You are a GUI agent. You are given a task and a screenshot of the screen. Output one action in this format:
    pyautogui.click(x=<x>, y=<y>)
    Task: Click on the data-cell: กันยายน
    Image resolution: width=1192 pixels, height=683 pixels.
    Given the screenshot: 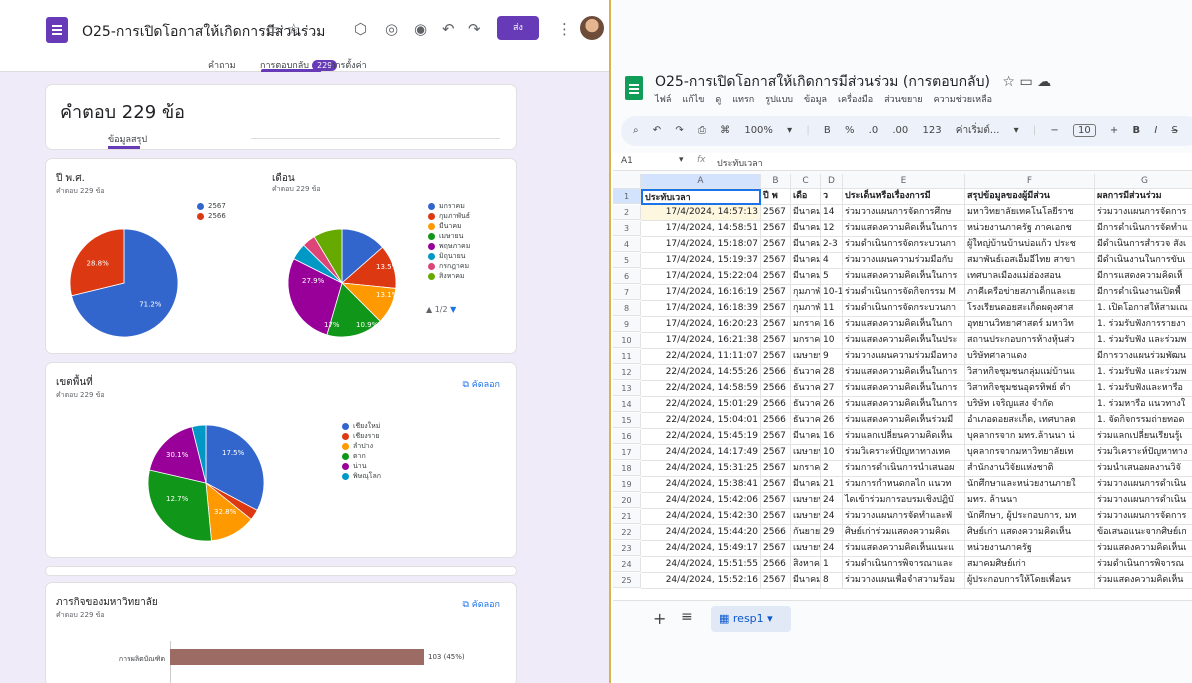 What is the action you would take?
    pyautogui.click(x=806, y=533)
    